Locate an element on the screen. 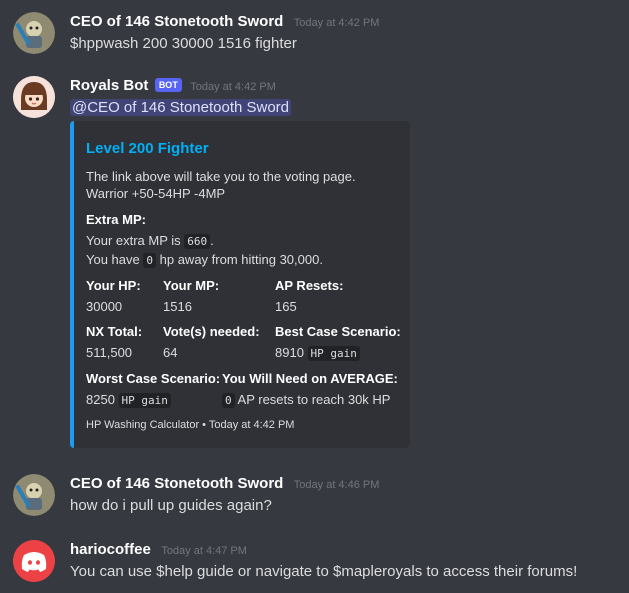  field-name: Your HP: is located at coordinates (113, 285).